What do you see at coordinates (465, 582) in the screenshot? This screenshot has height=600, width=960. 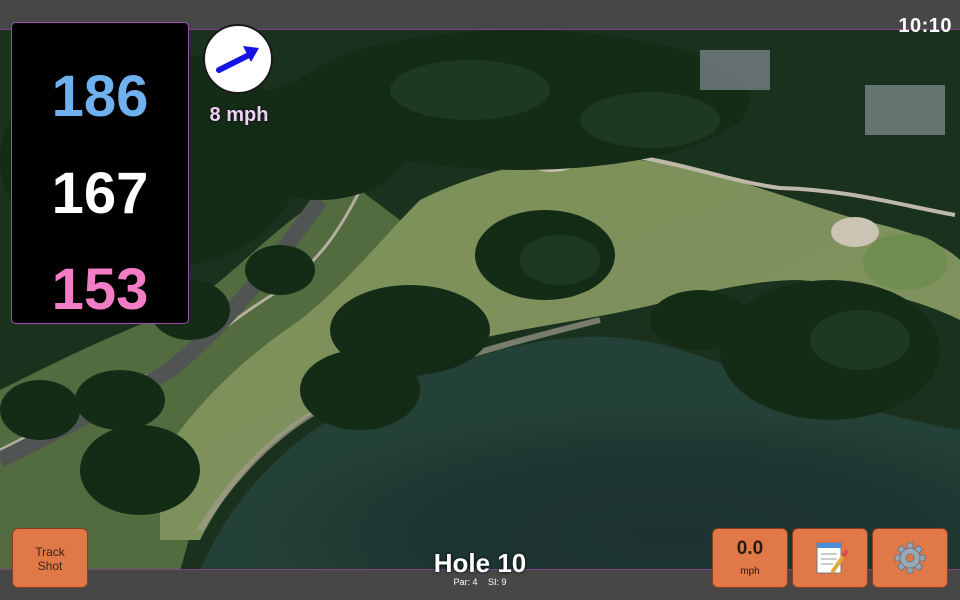 I see `hole-par: Par: 4` at bounding box center [465, 582].